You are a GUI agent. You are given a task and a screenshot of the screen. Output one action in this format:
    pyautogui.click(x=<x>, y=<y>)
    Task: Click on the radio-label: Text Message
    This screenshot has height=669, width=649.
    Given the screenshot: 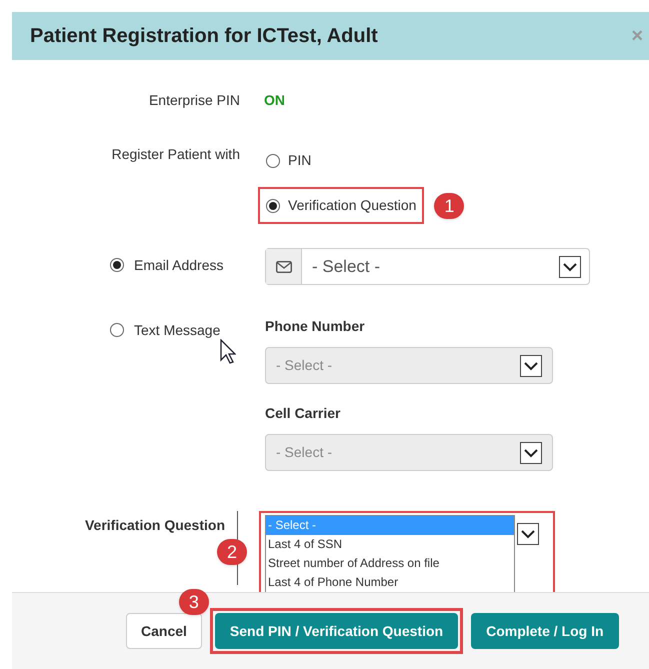 What is the action you would take?
    pyautogui.click(x=177, y=330)
    